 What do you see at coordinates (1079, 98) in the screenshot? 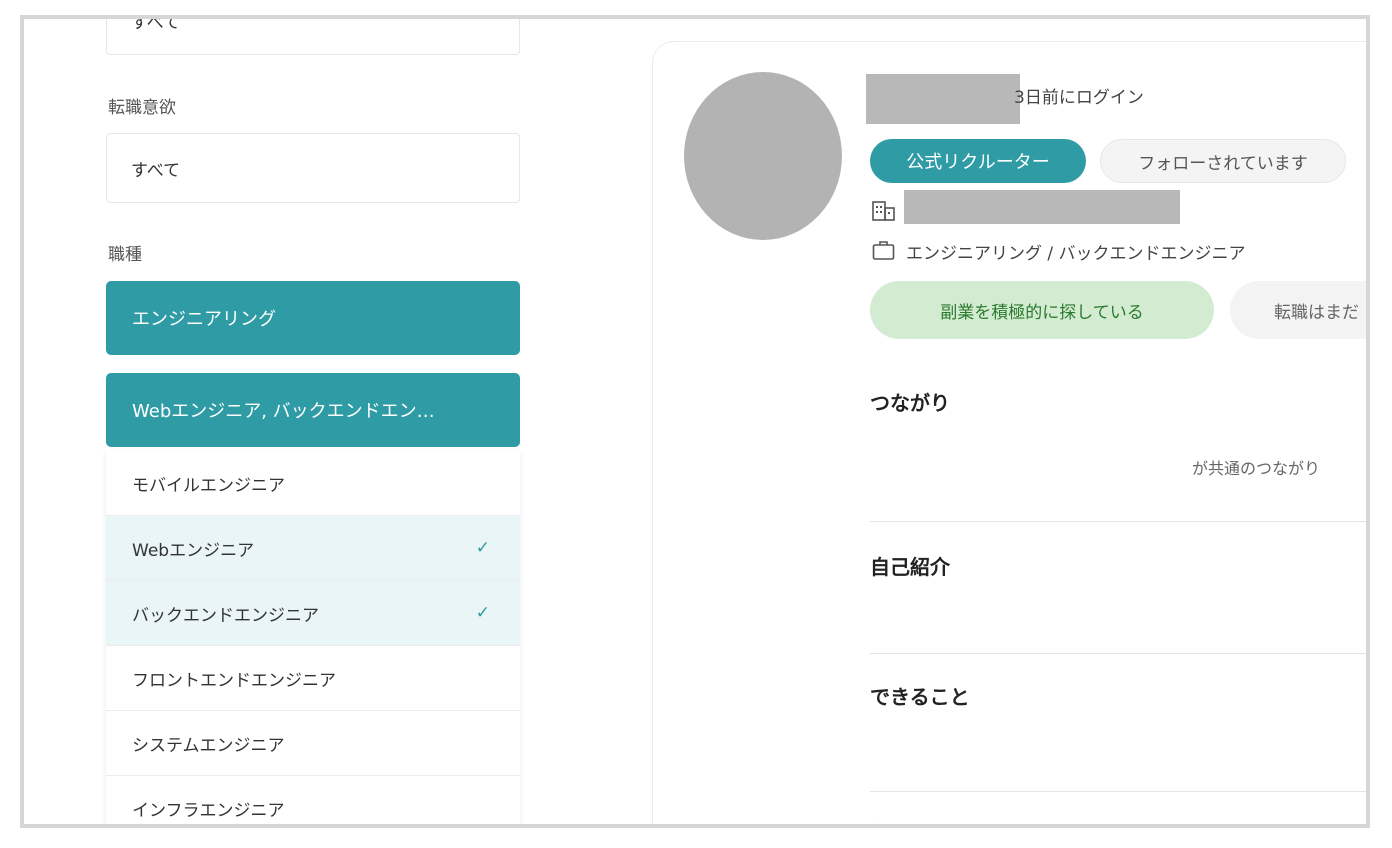
I see `last-login: 3日前にログイン` at bounding box center [1079, 98].